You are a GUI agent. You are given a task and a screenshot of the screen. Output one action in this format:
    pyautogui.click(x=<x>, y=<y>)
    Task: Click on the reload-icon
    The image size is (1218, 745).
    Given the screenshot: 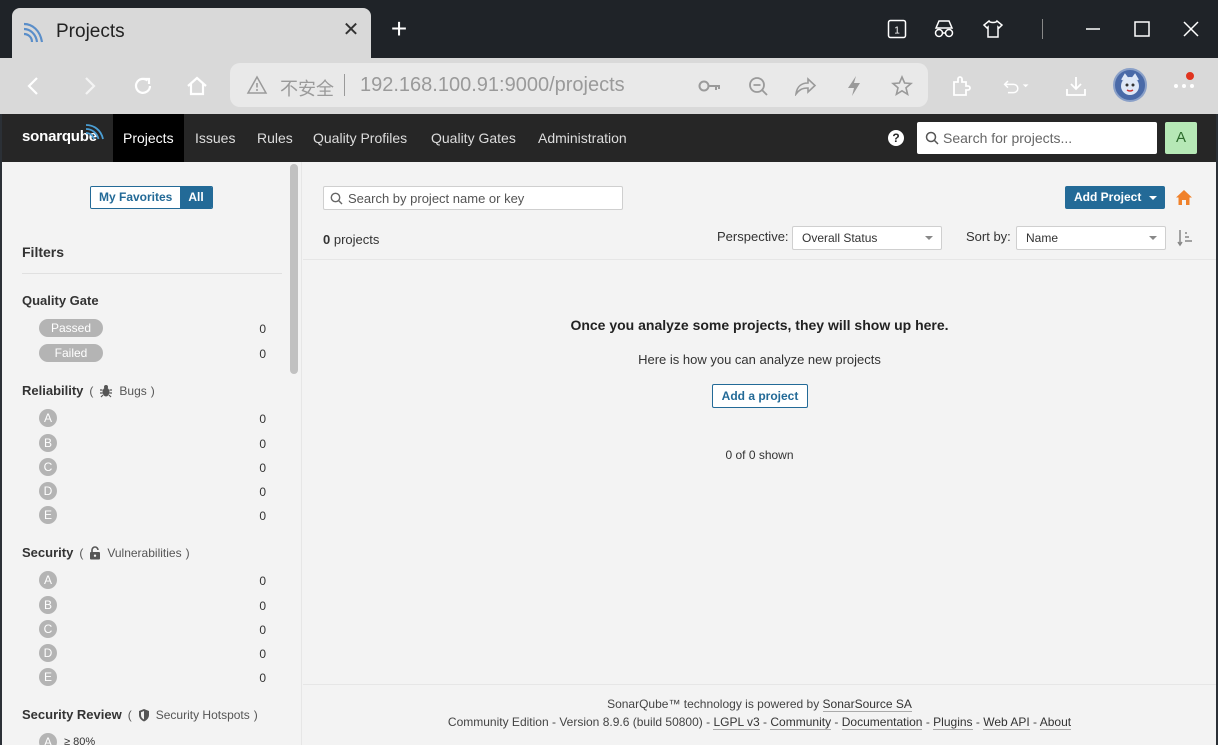 What is the action you would take?
    pyautogui.click(x=143, y=86)
    